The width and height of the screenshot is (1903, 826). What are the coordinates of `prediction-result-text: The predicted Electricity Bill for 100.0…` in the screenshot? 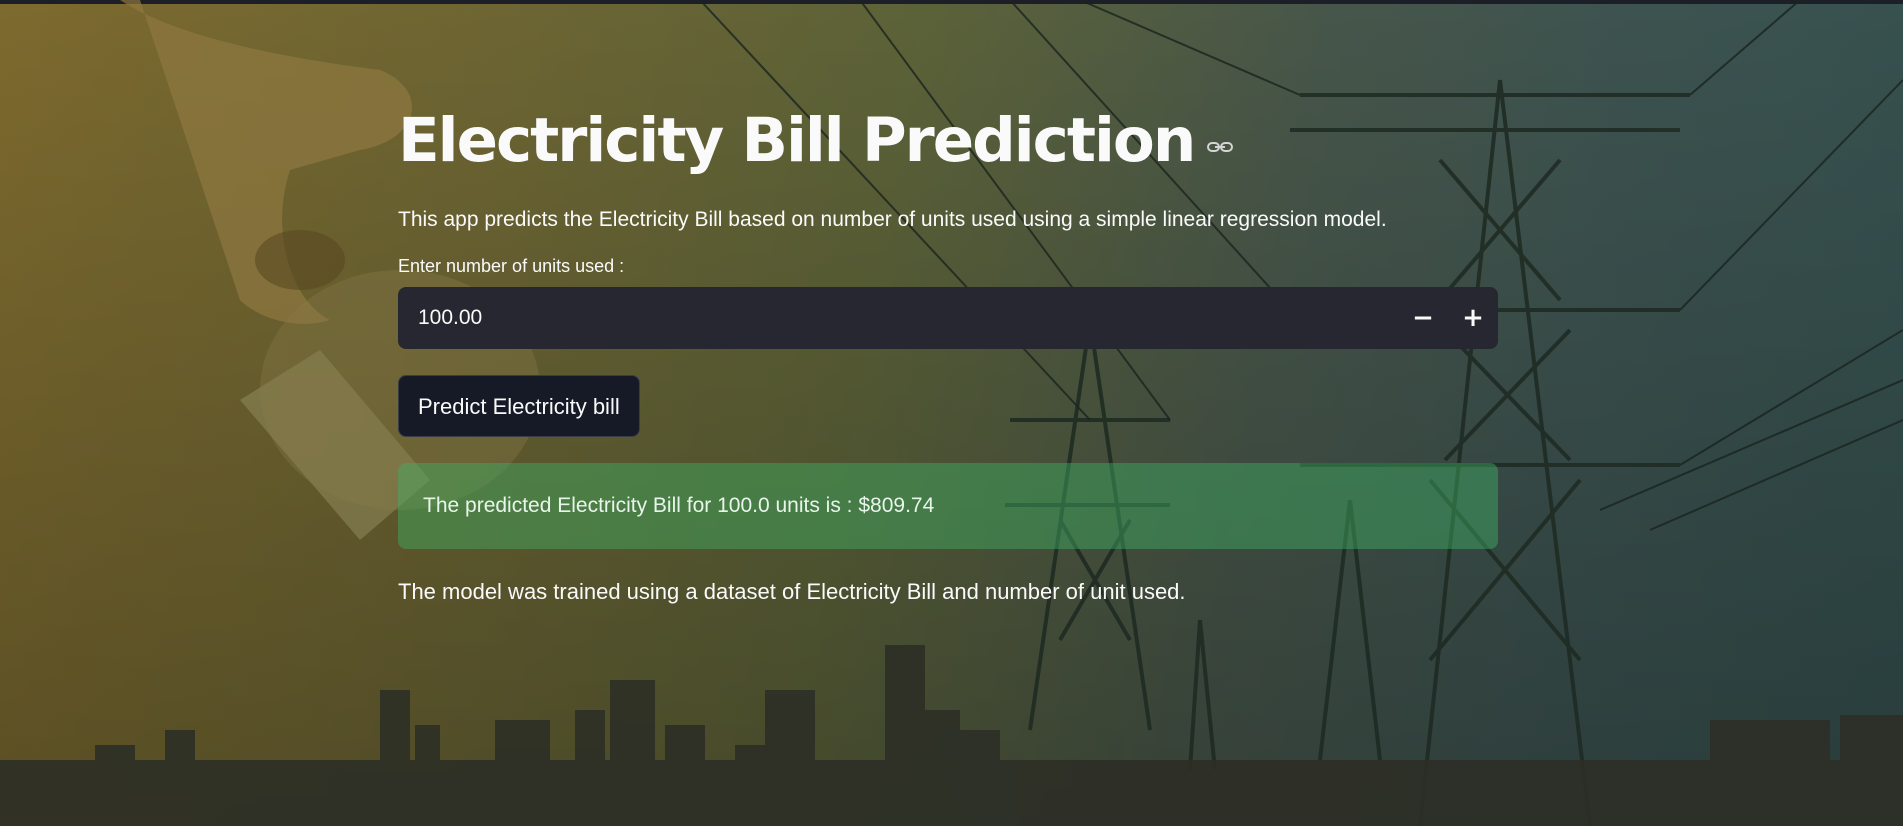 It's located at (679, 505).